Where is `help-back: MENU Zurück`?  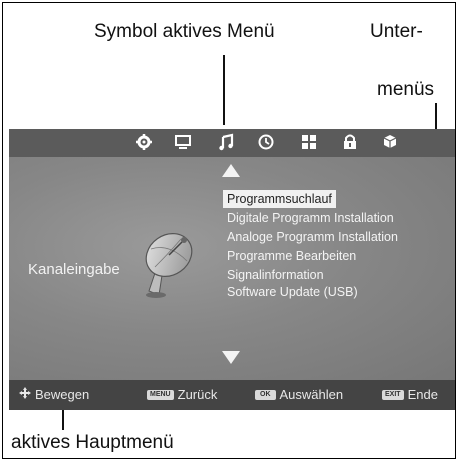
help-back: MENU Zurück is located at coordinates (182, 394).